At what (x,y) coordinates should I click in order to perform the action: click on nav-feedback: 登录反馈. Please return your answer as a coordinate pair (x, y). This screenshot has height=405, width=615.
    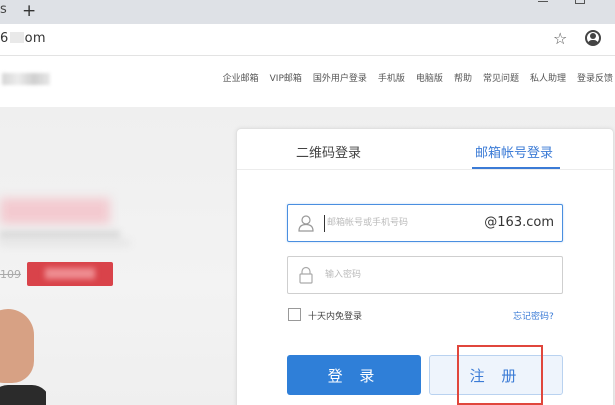
    Looking at the image, I should click on (595, 77).